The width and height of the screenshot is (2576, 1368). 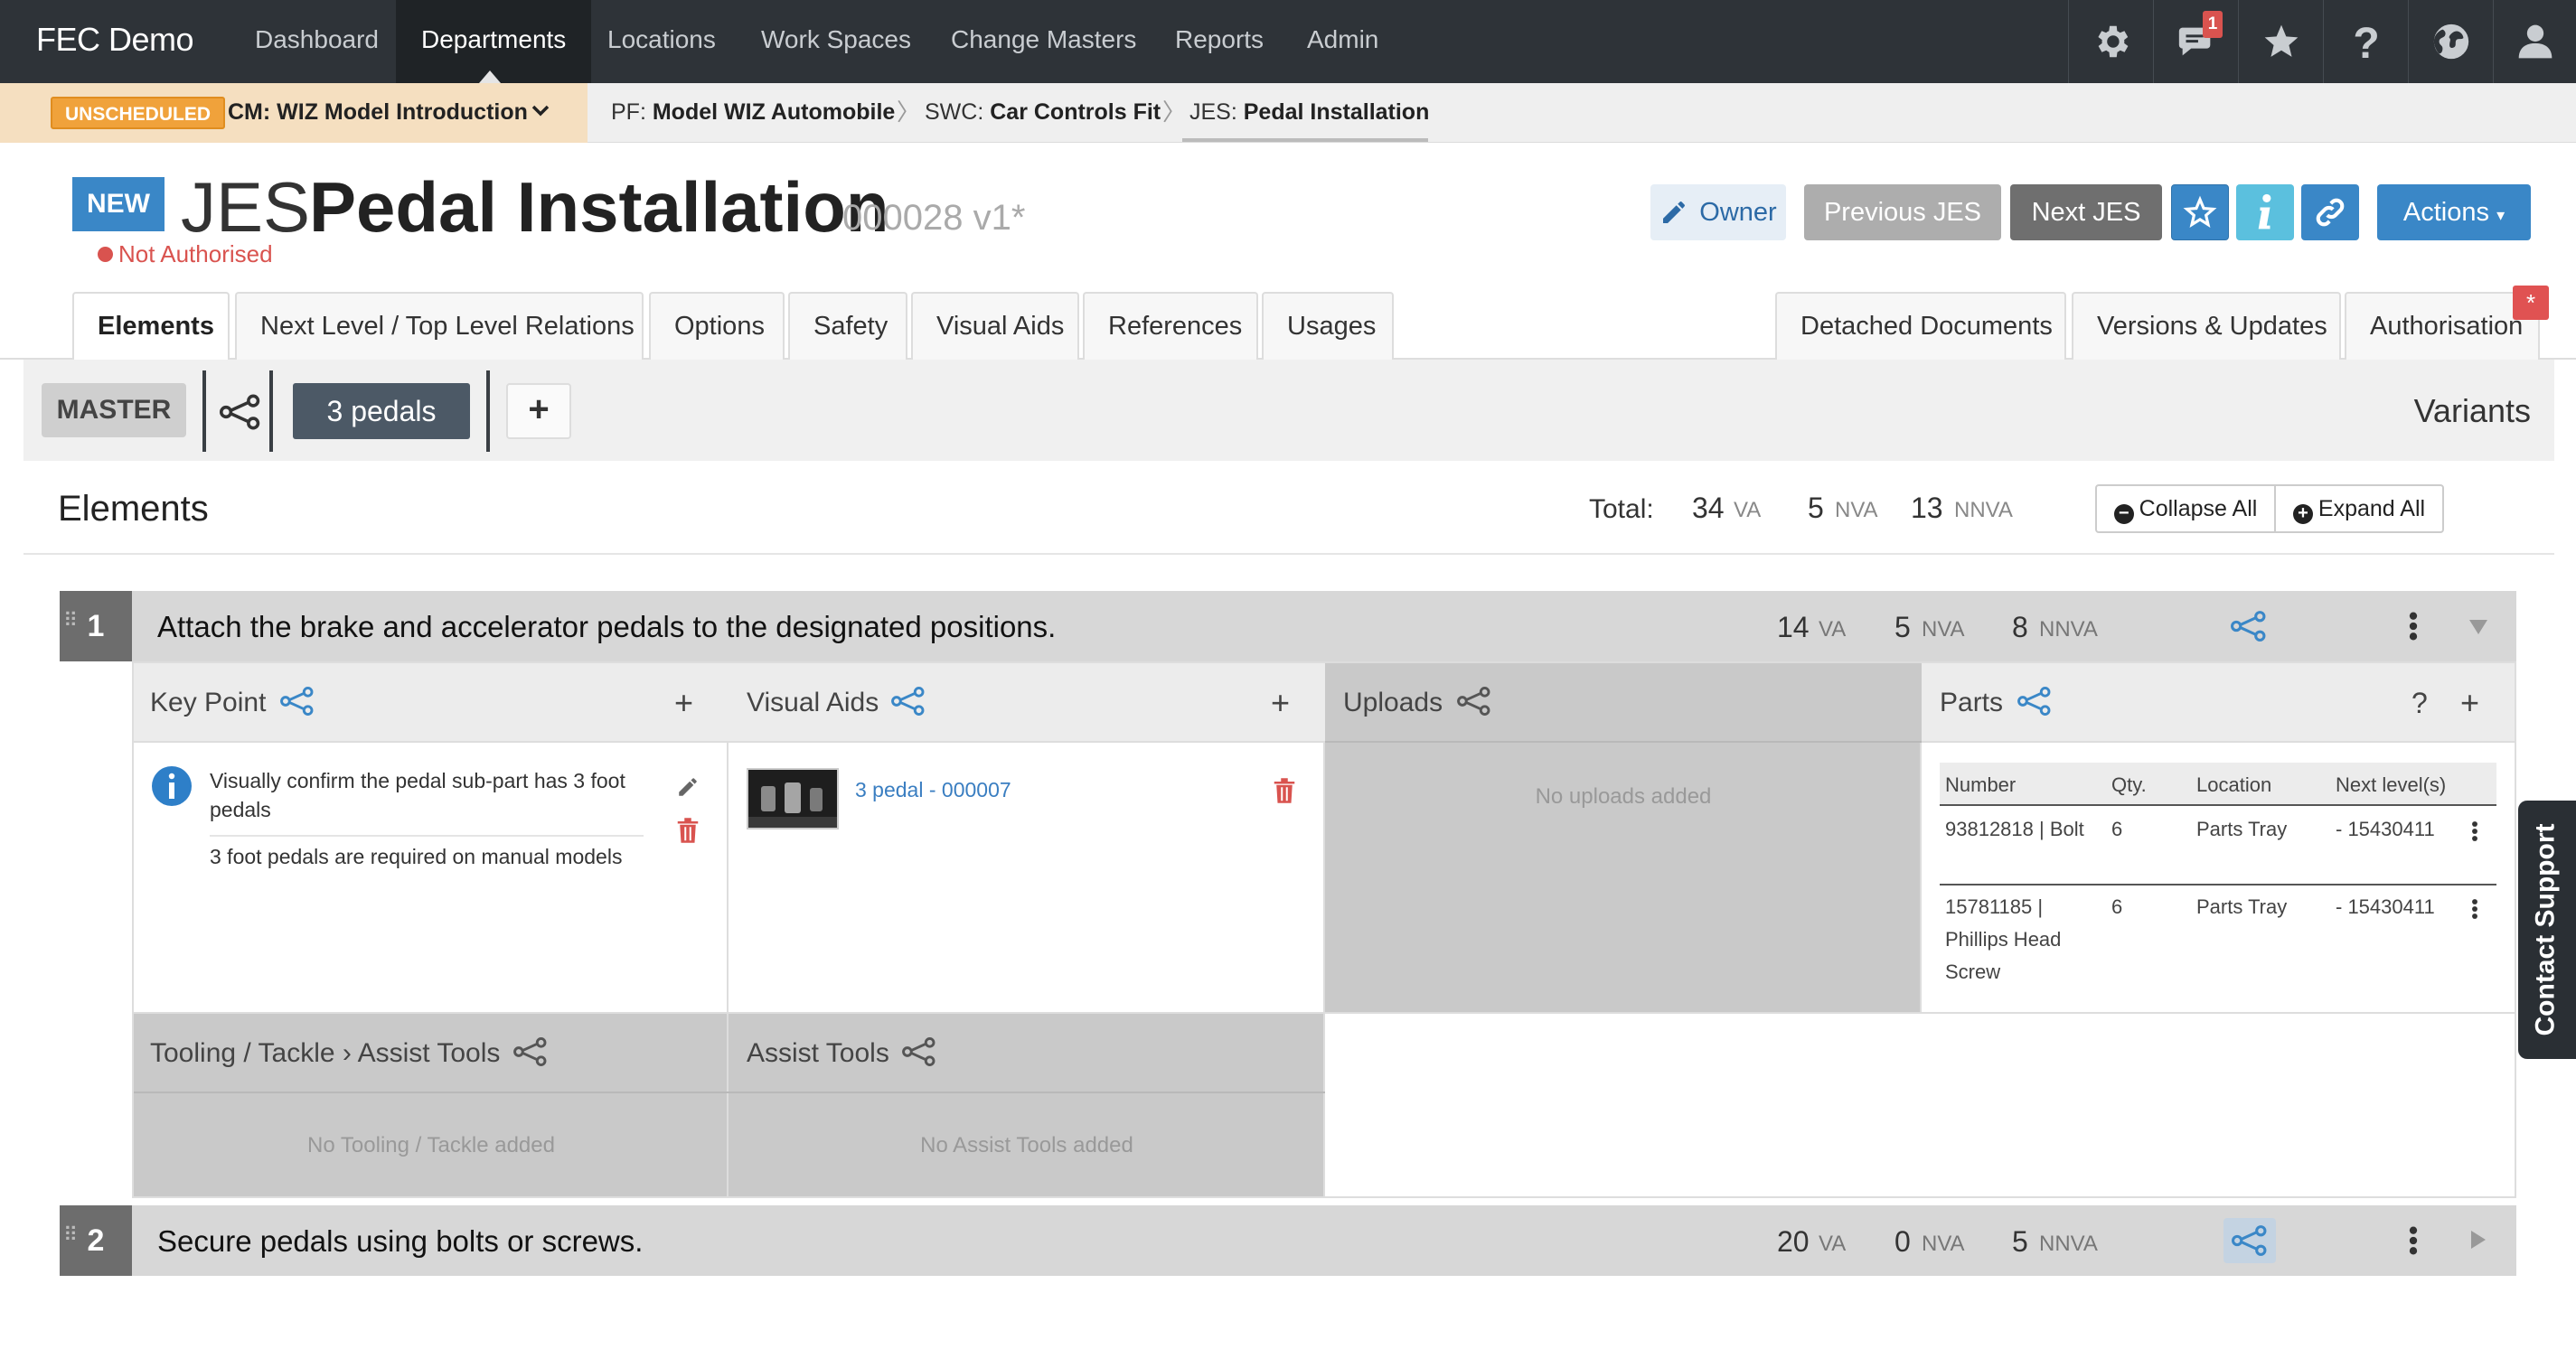 I want to click on add-visual-aid-button: +, so click(x=1280, y=703).